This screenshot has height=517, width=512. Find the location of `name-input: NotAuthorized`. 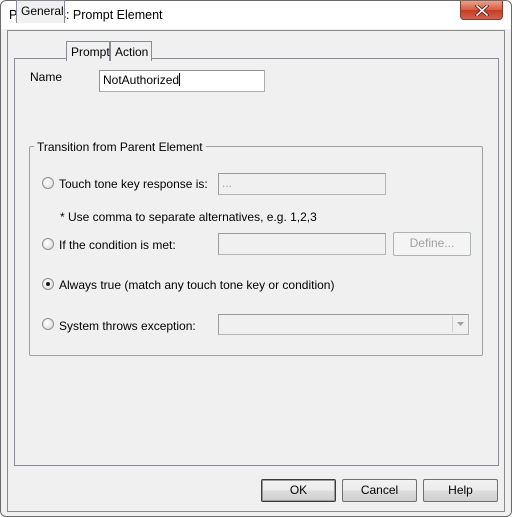

name-input: NotAuthorized is located at coordinates (182, 81).